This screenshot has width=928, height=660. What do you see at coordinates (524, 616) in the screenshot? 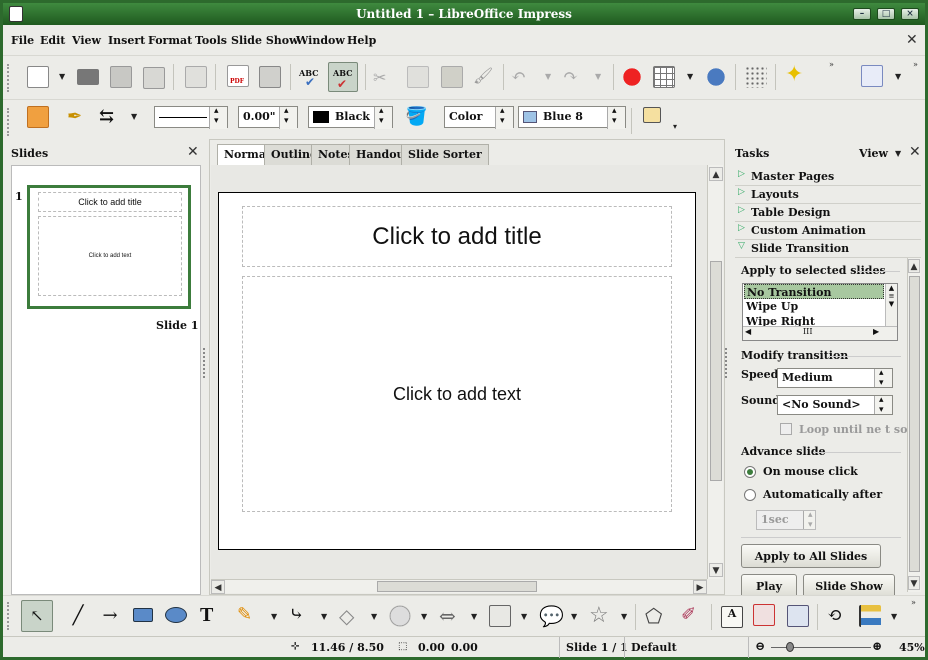
I see `flowchart-dropdown-icon: ▼` at bounding box center [524, 616].